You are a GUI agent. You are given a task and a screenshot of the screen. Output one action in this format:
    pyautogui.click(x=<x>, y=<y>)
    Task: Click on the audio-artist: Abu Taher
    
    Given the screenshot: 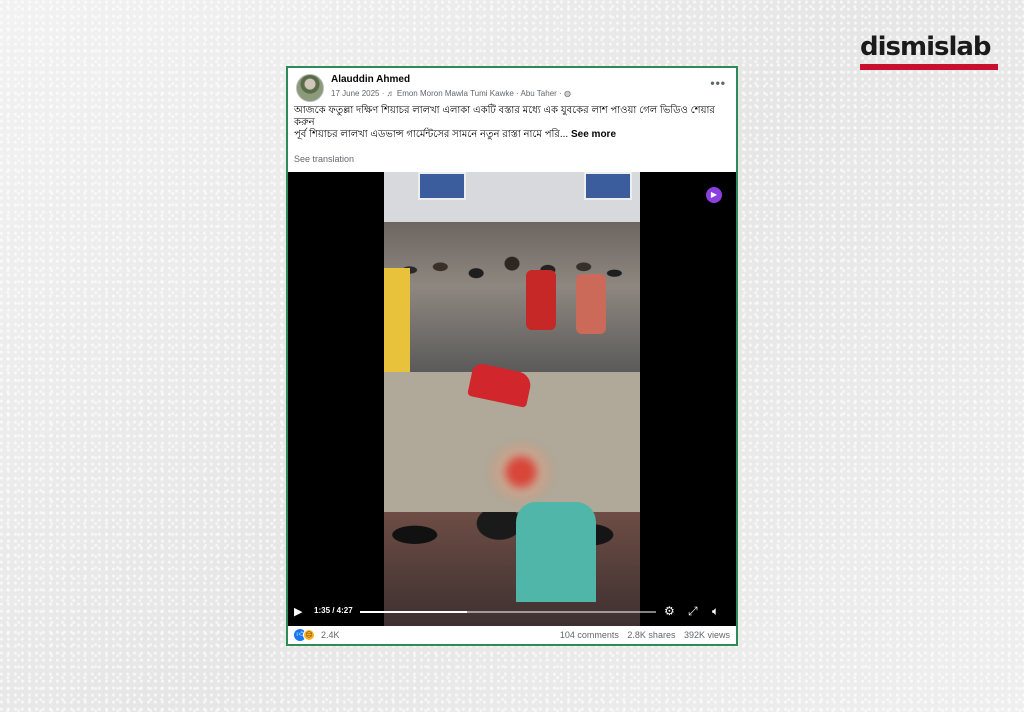 What is the action you would take?
    pyautogui.click(x=538, y=93)
    